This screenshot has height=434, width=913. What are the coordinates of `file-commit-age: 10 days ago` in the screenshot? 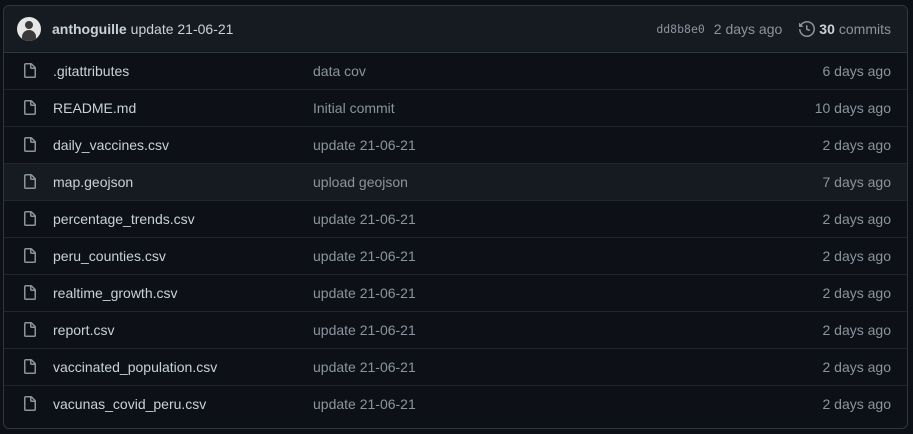 It's located at (852, 108).